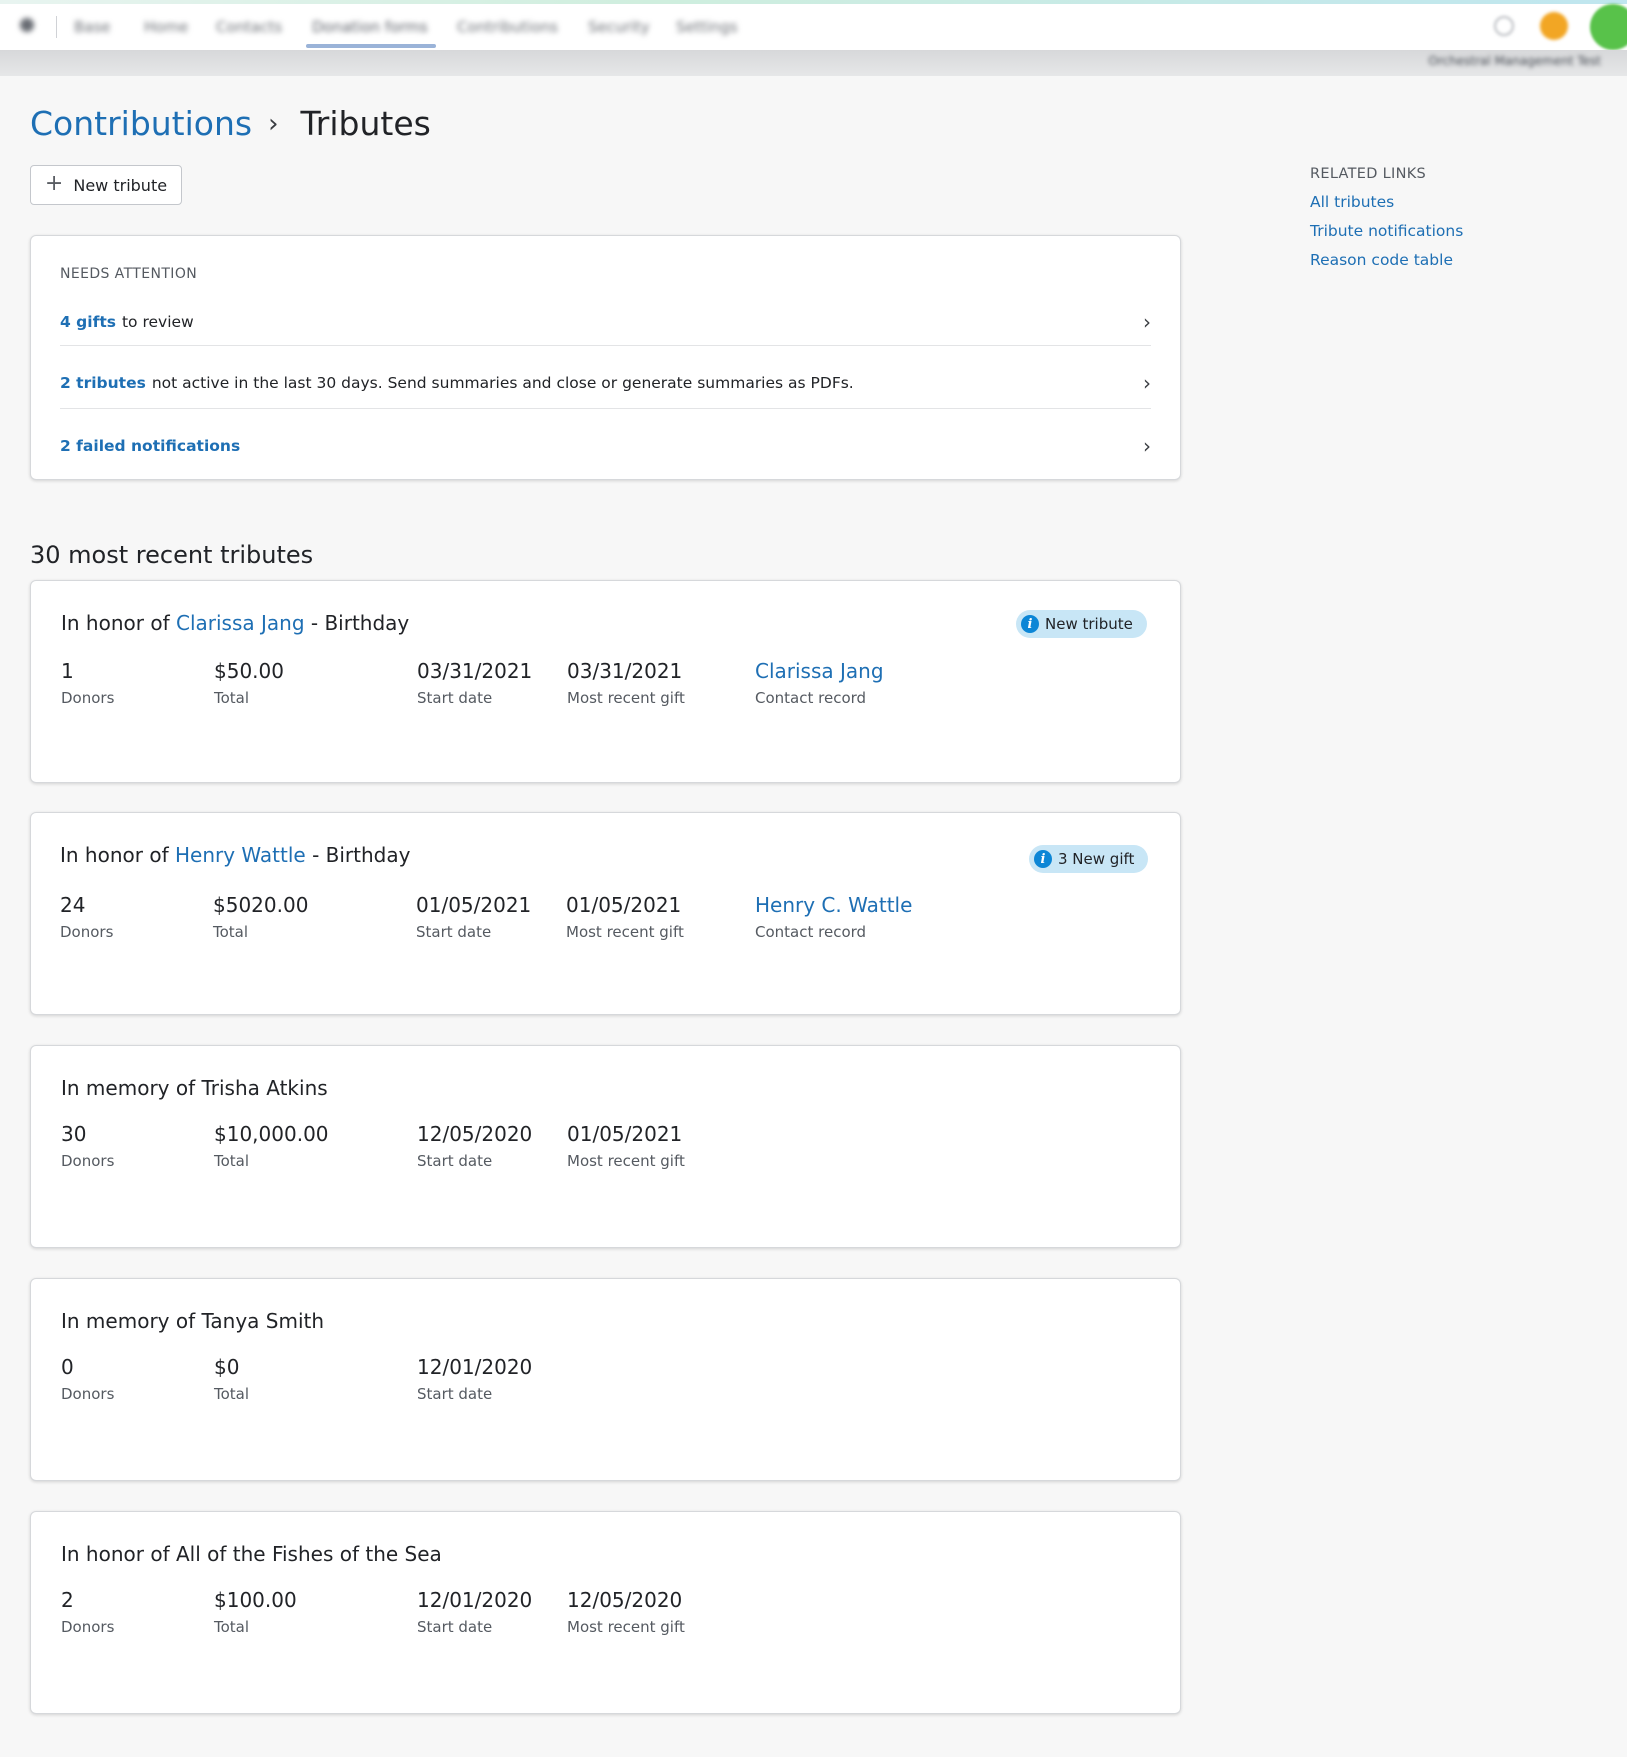  What do you see at coordinates (475, 1600) in the screenshot?
I see `start-date-value: 12/01/2020` at bounding box center [475, 1600].